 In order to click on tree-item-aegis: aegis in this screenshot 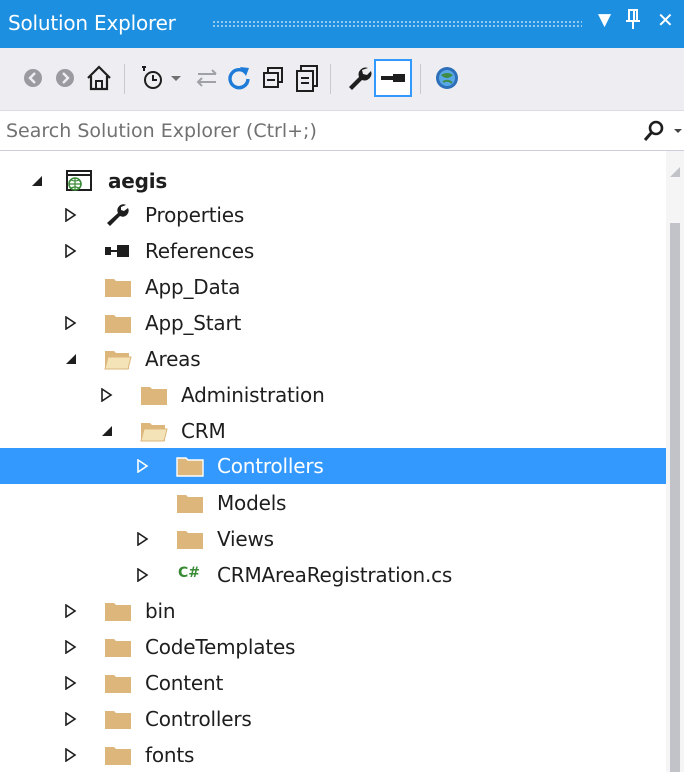, I will do `click(333, 181)`.